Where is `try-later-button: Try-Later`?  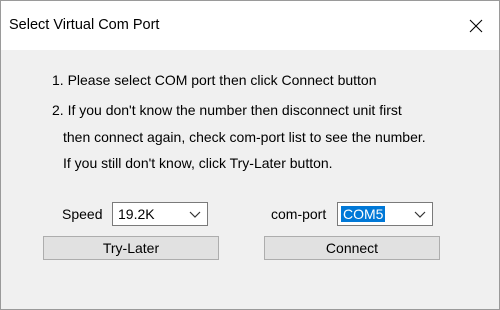 try-later-button: Try-Later is located at coordinates (131, 248).